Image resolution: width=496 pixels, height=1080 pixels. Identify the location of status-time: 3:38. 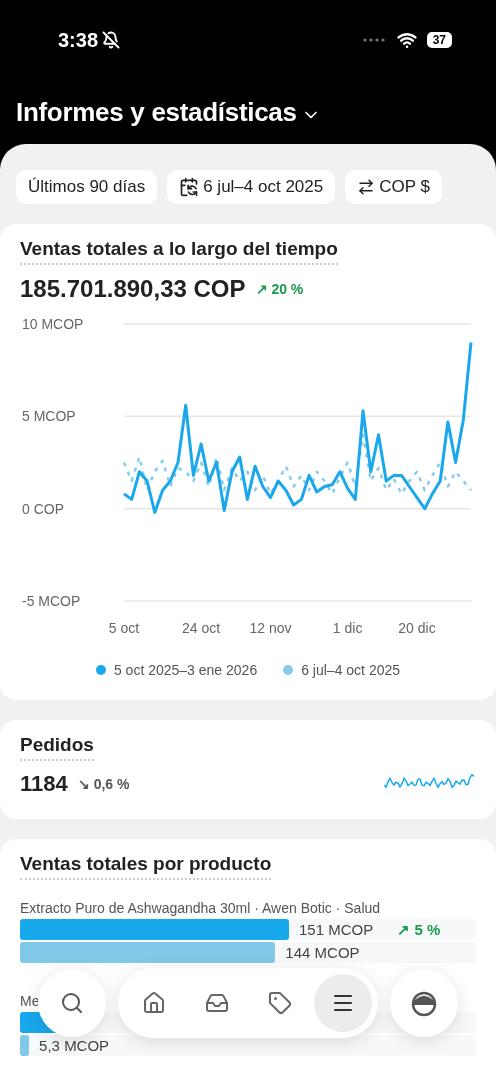
(78, 40).